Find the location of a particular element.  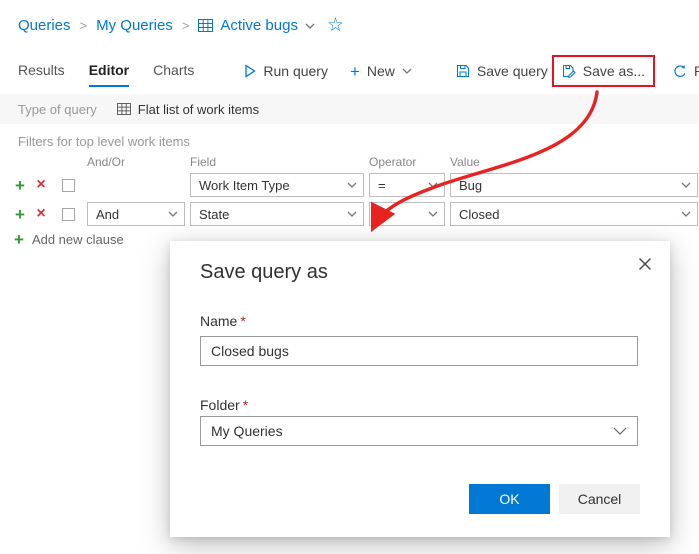

new-button: + New is located at coordinates (381, 71).